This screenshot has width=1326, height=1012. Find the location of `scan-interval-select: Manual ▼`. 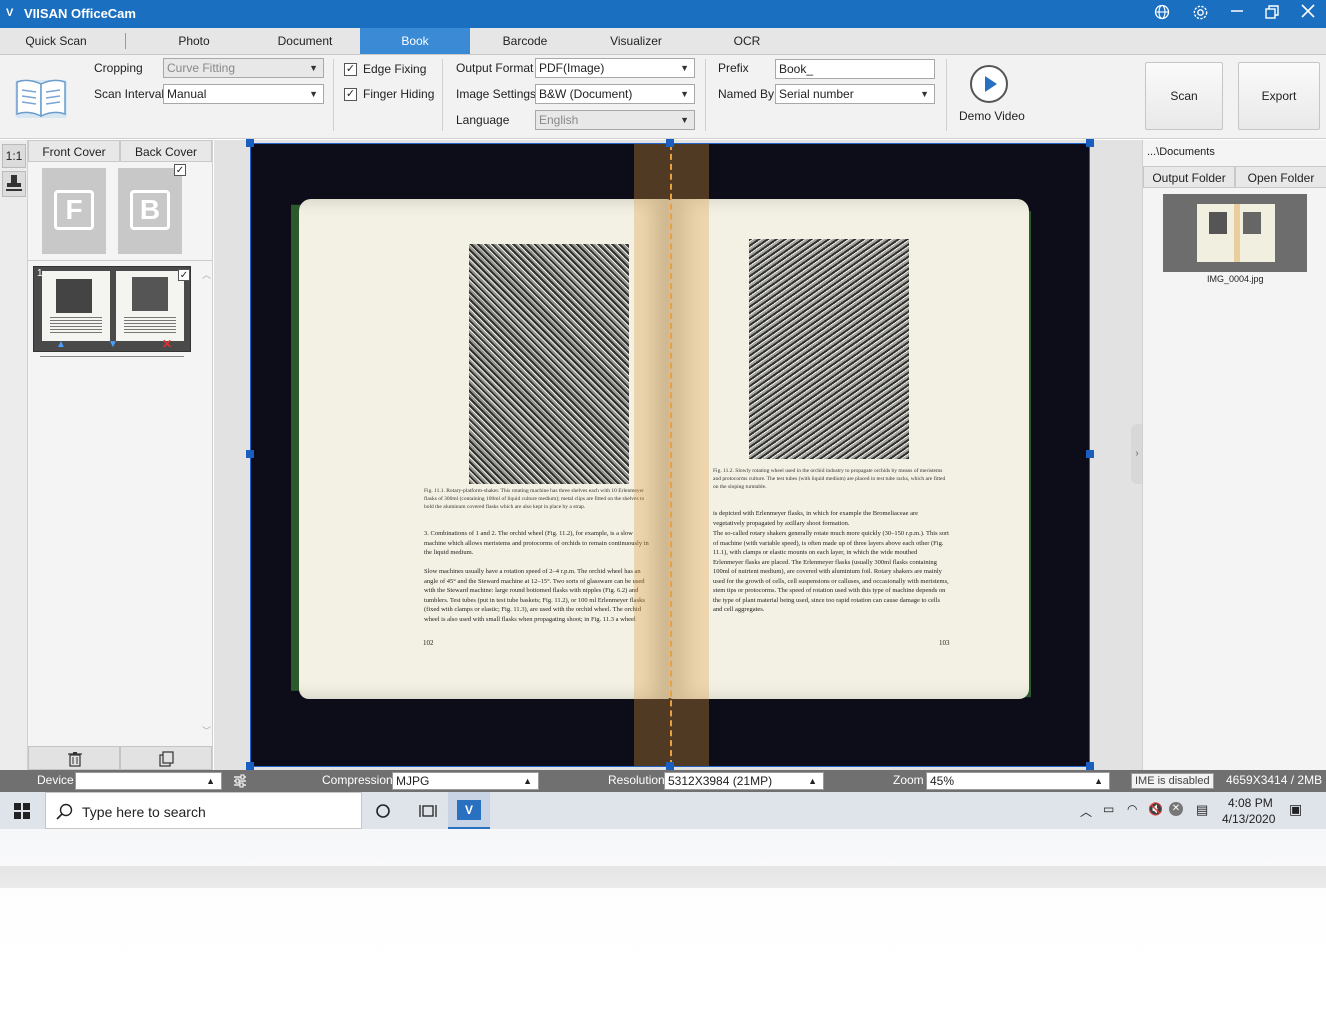

scan-interval-select: Manual ▼ is located at coordinates (243, 94).